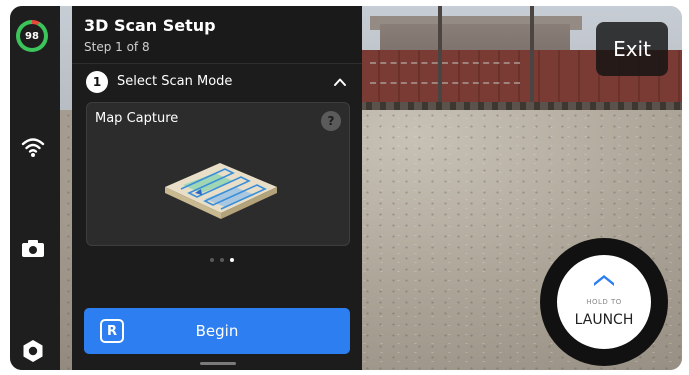  Describe the element at coordinates (175, 81) in the screenshot. I see `step-label: Select Scan Mode` at that location.